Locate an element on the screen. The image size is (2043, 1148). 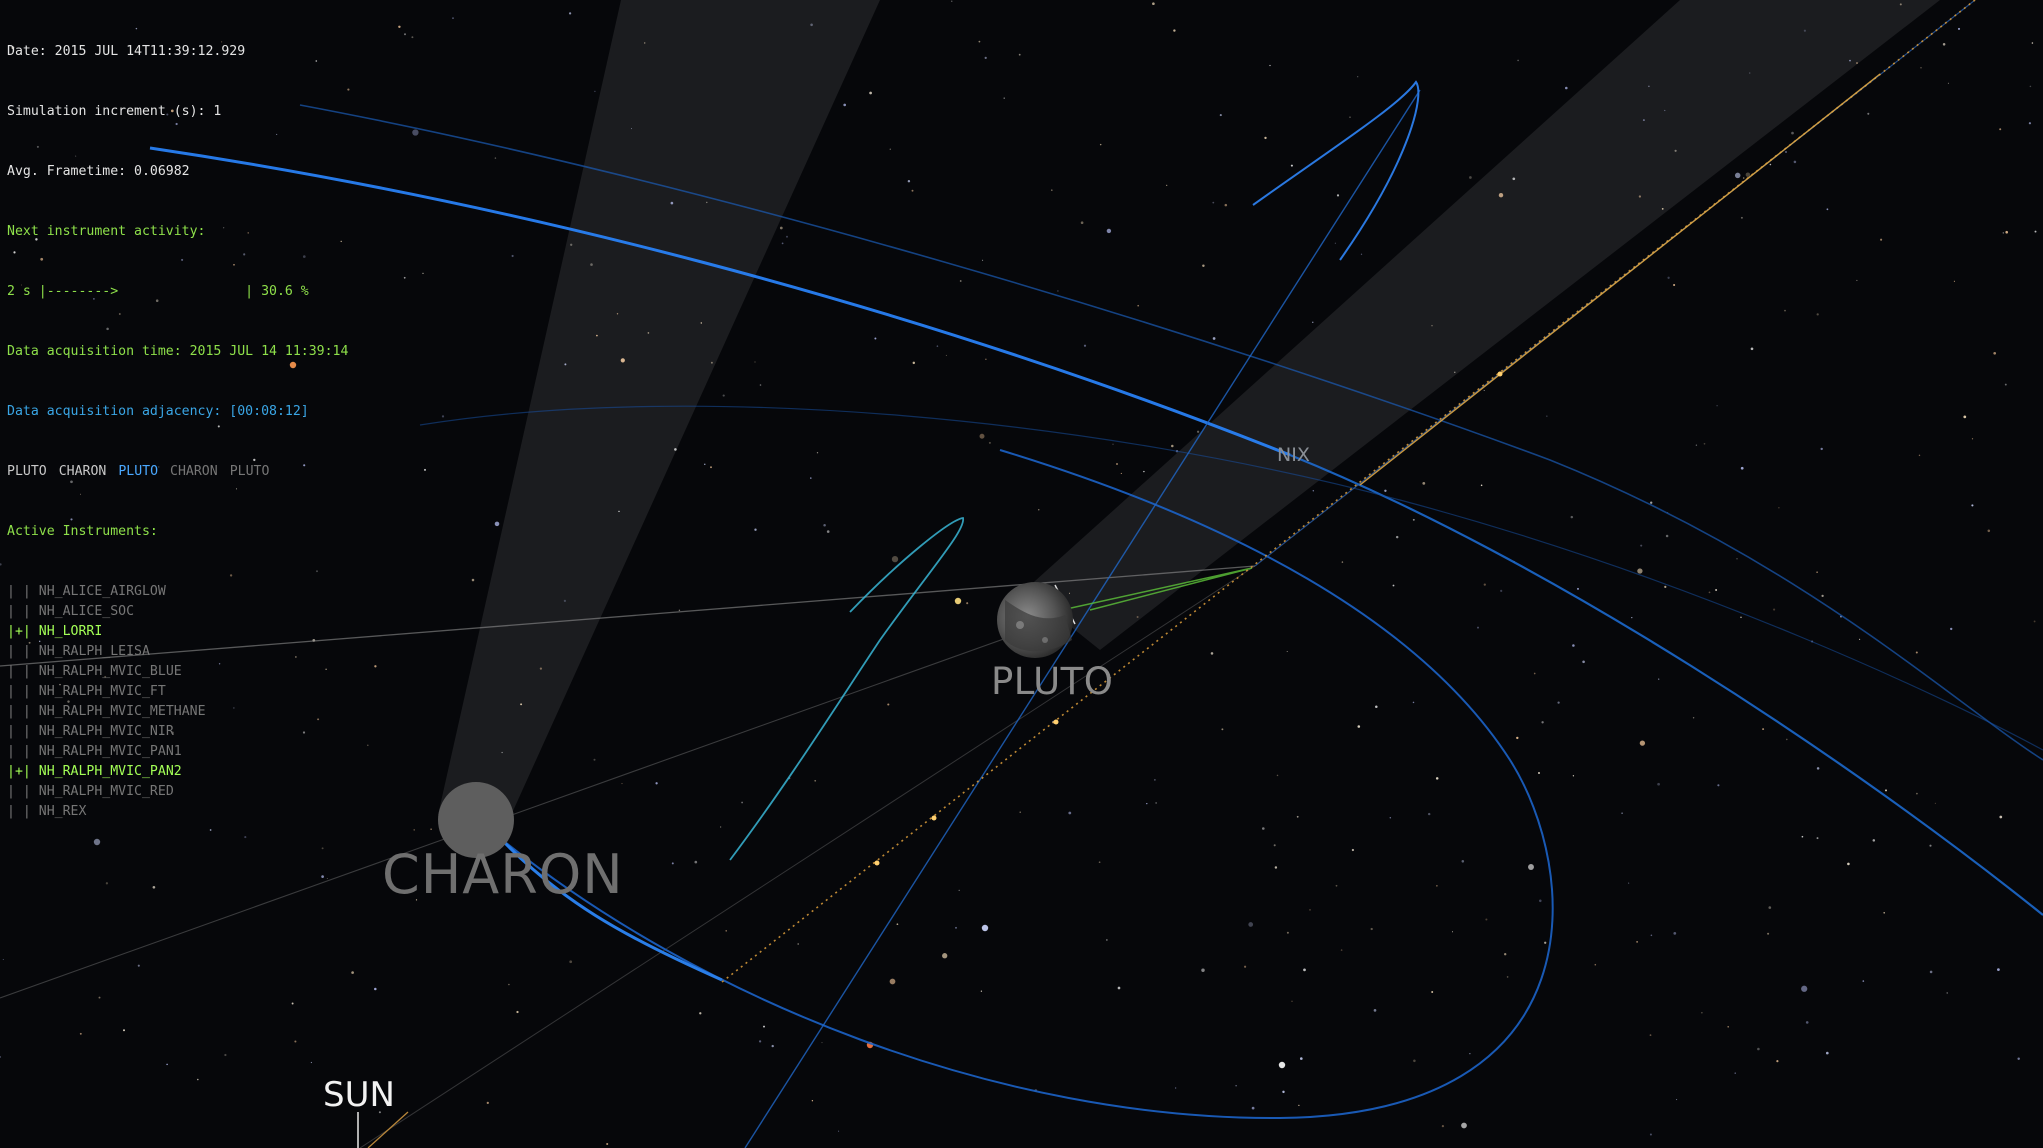
charon-label: CHARON is located at coordinates (503, 874).